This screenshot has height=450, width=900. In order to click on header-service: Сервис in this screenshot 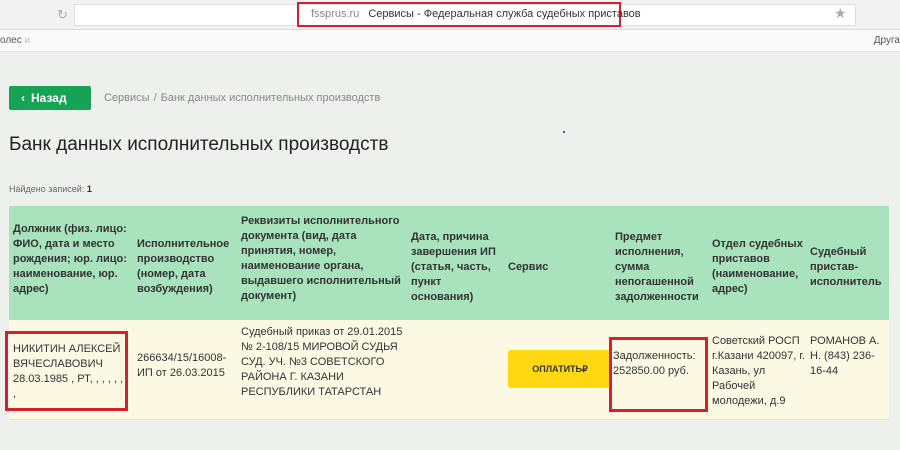, I will do `click(528, 267)`.